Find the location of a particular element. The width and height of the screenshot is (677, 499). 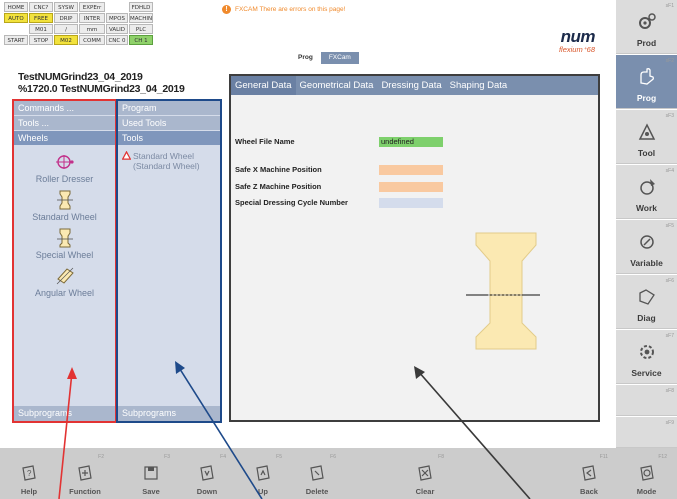

status-cell is located at coordinates (117, 7).